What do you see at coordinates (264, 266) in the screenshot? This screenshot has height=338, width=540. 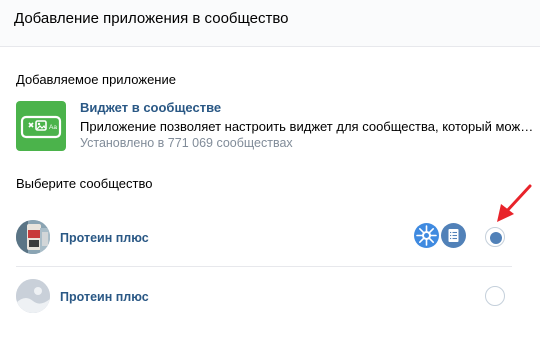 I see `row-divider` at bounding box center [264, 266].